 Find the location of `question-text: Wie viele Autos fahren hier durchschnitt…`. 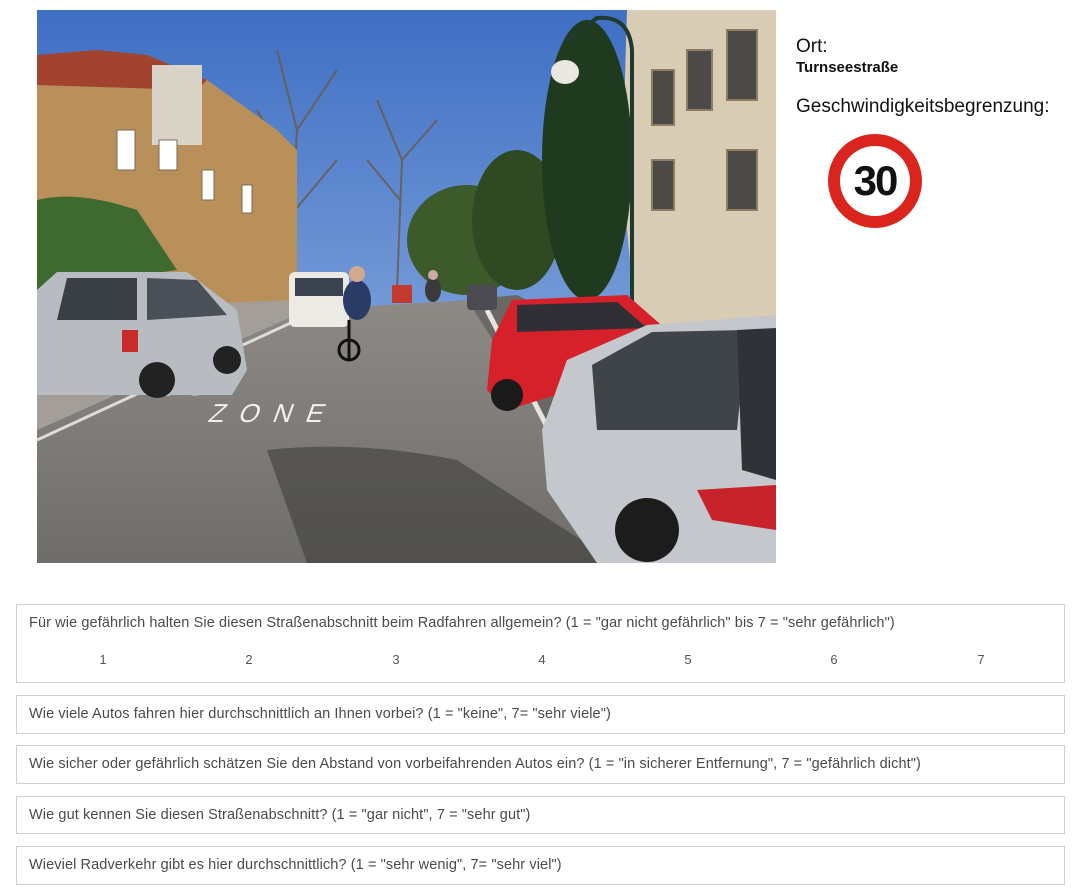

question-text: Wie viele Autos fahren hier durchschnitt… is located at coordinates (320, 714).